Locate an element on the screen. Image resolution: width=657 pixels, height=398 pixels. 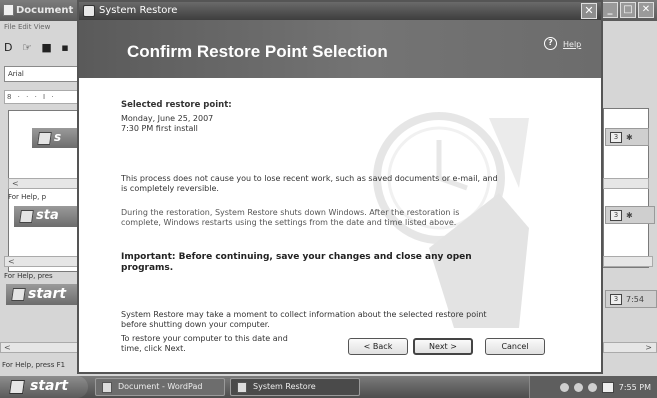
start-button: start is located at coordinates (44, 387).